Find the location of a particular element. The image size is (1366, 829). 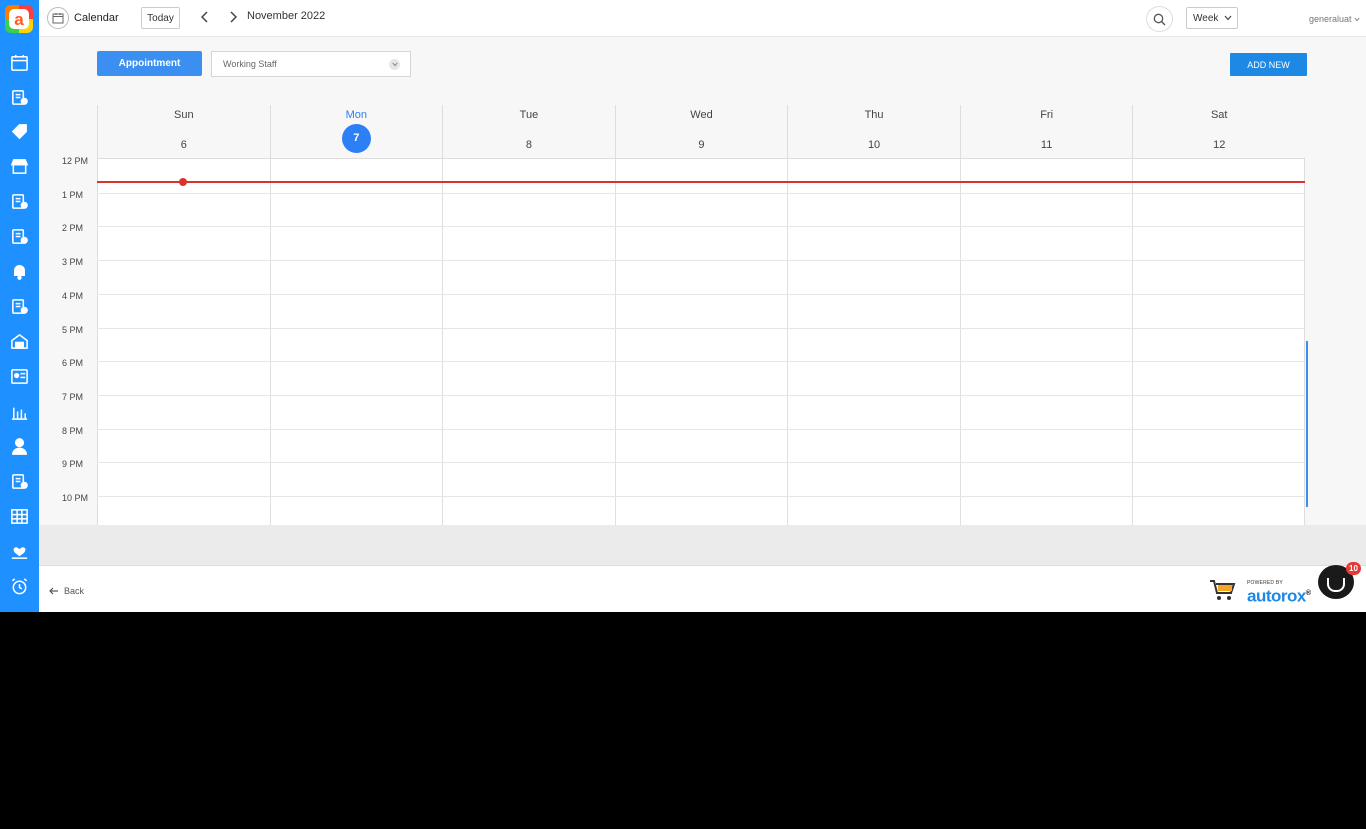

table-icon is located at coordinates (19, 516).